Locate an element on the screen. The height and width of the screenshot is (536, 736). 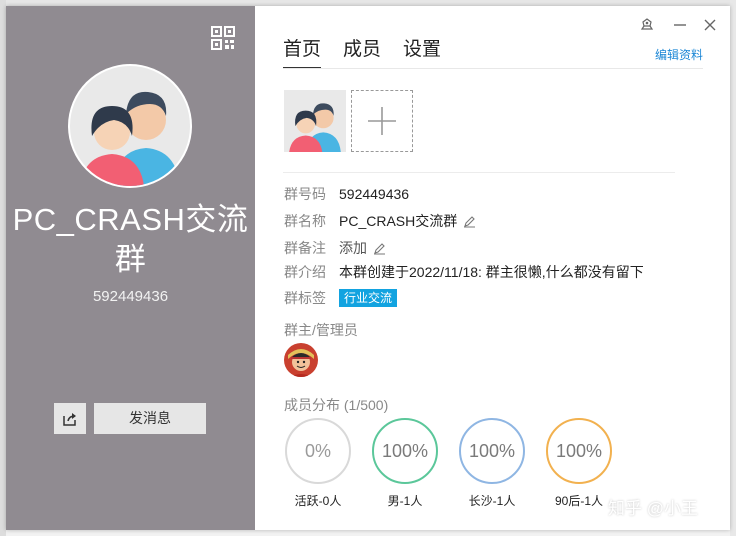
minimize-icon is located at coordinates (680, 25).